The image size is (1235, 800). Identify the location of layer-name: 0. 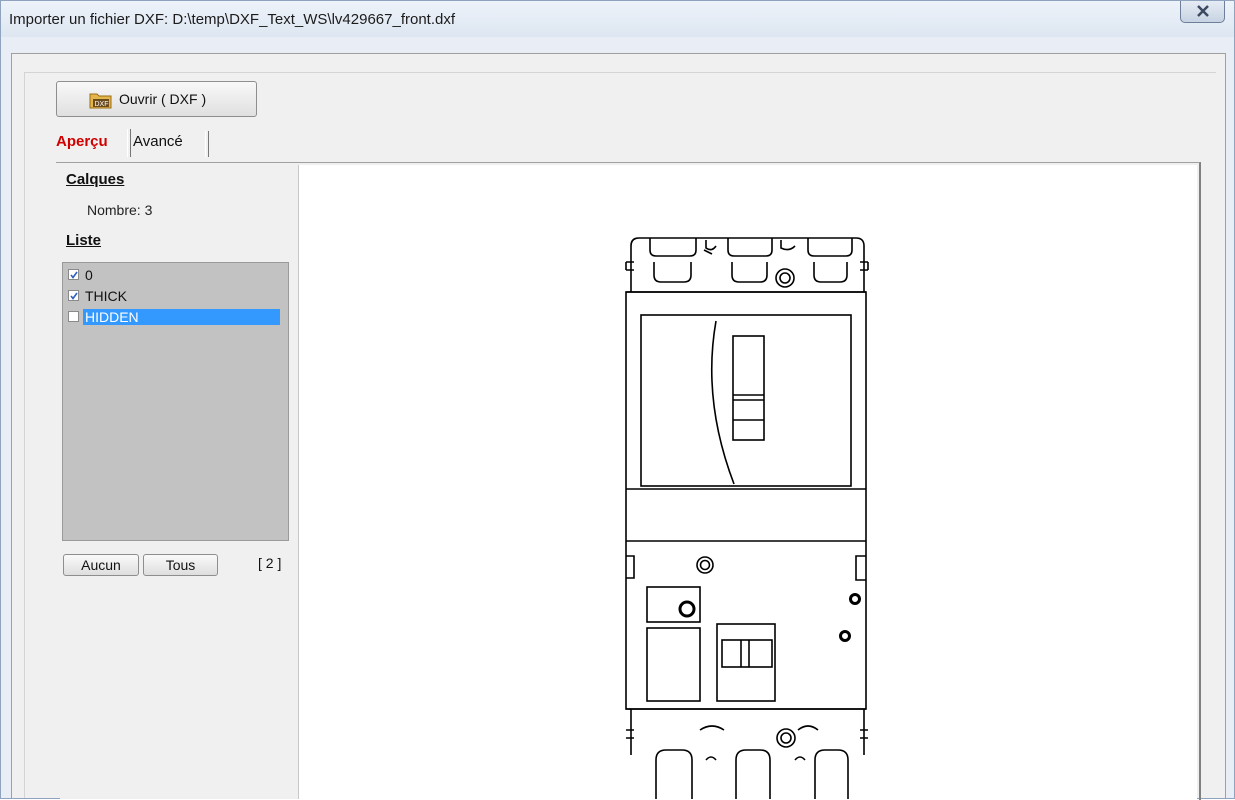
(89, 275).